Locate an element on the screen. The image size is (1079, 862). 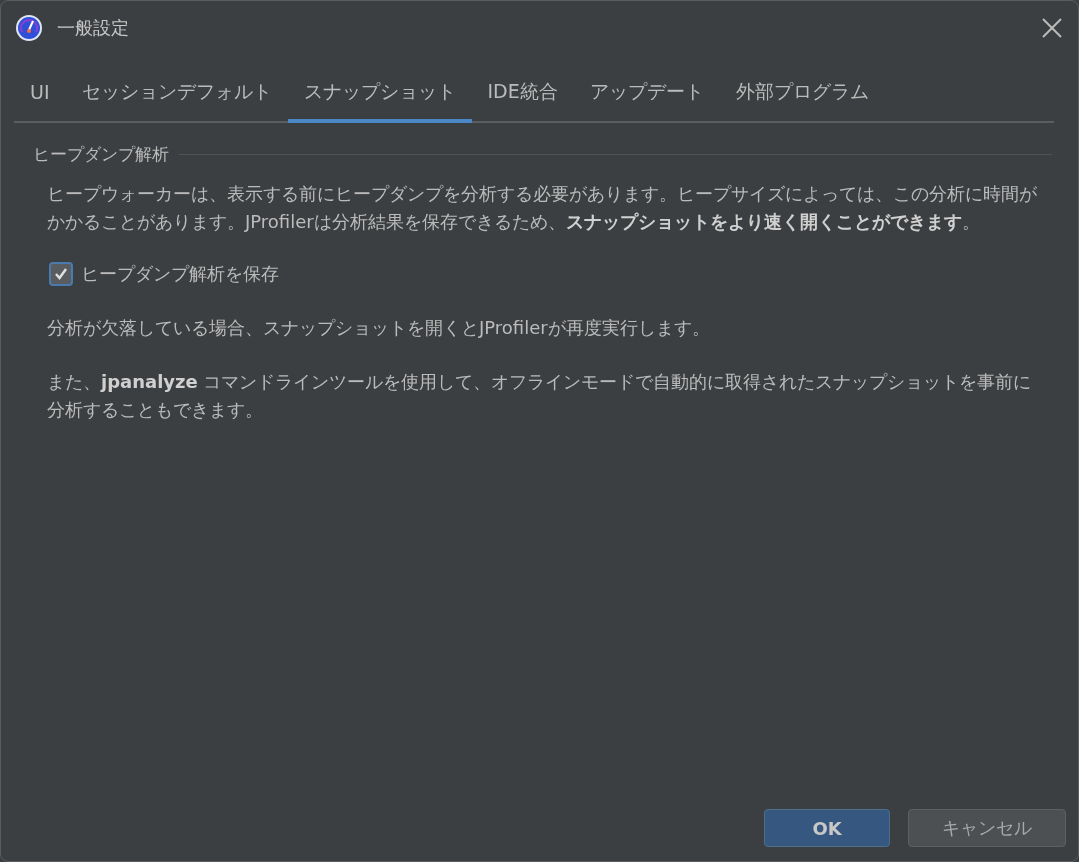
close-icon is located at coordinates (1052, 28).